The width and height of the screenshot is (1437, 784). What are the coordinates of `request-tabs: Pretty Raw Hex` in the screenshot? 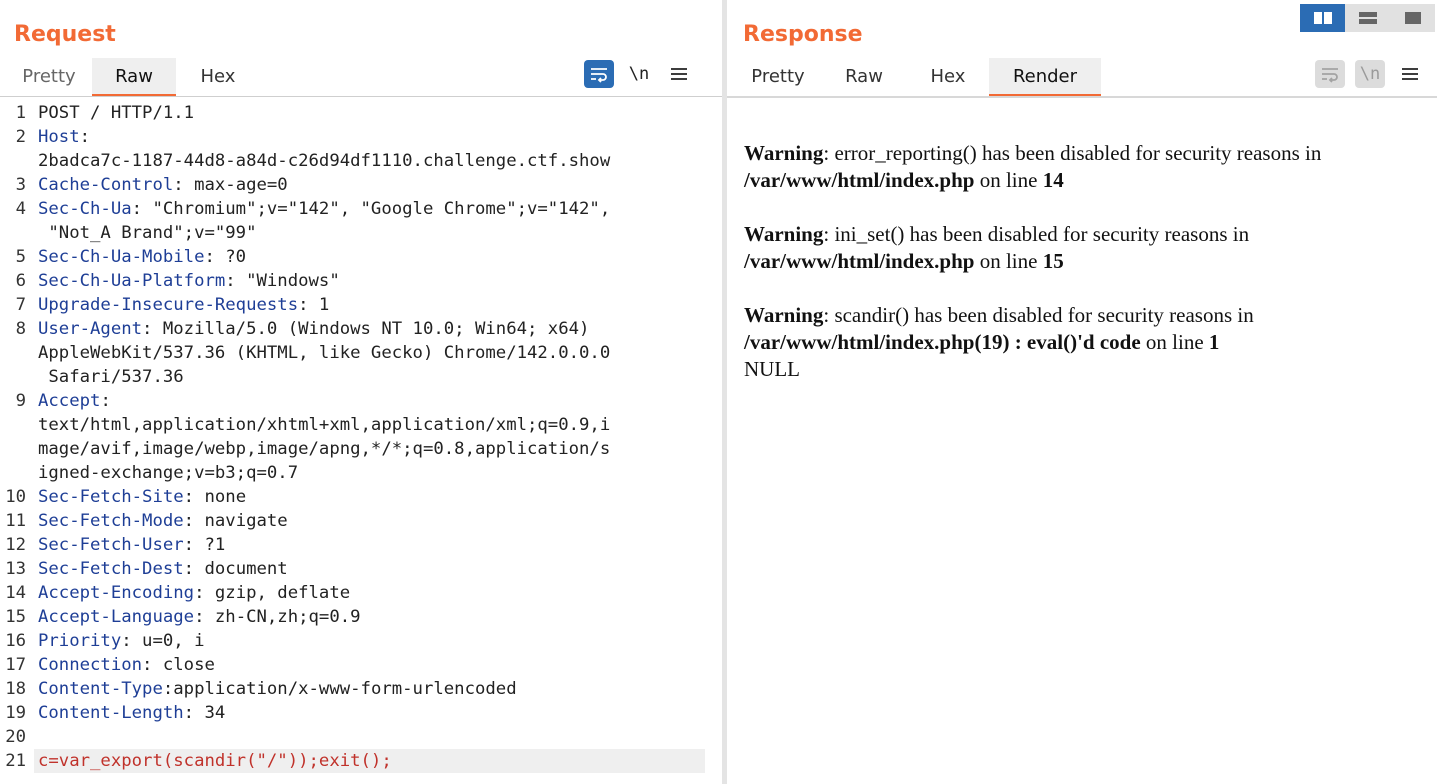 It's located at (133, 77).